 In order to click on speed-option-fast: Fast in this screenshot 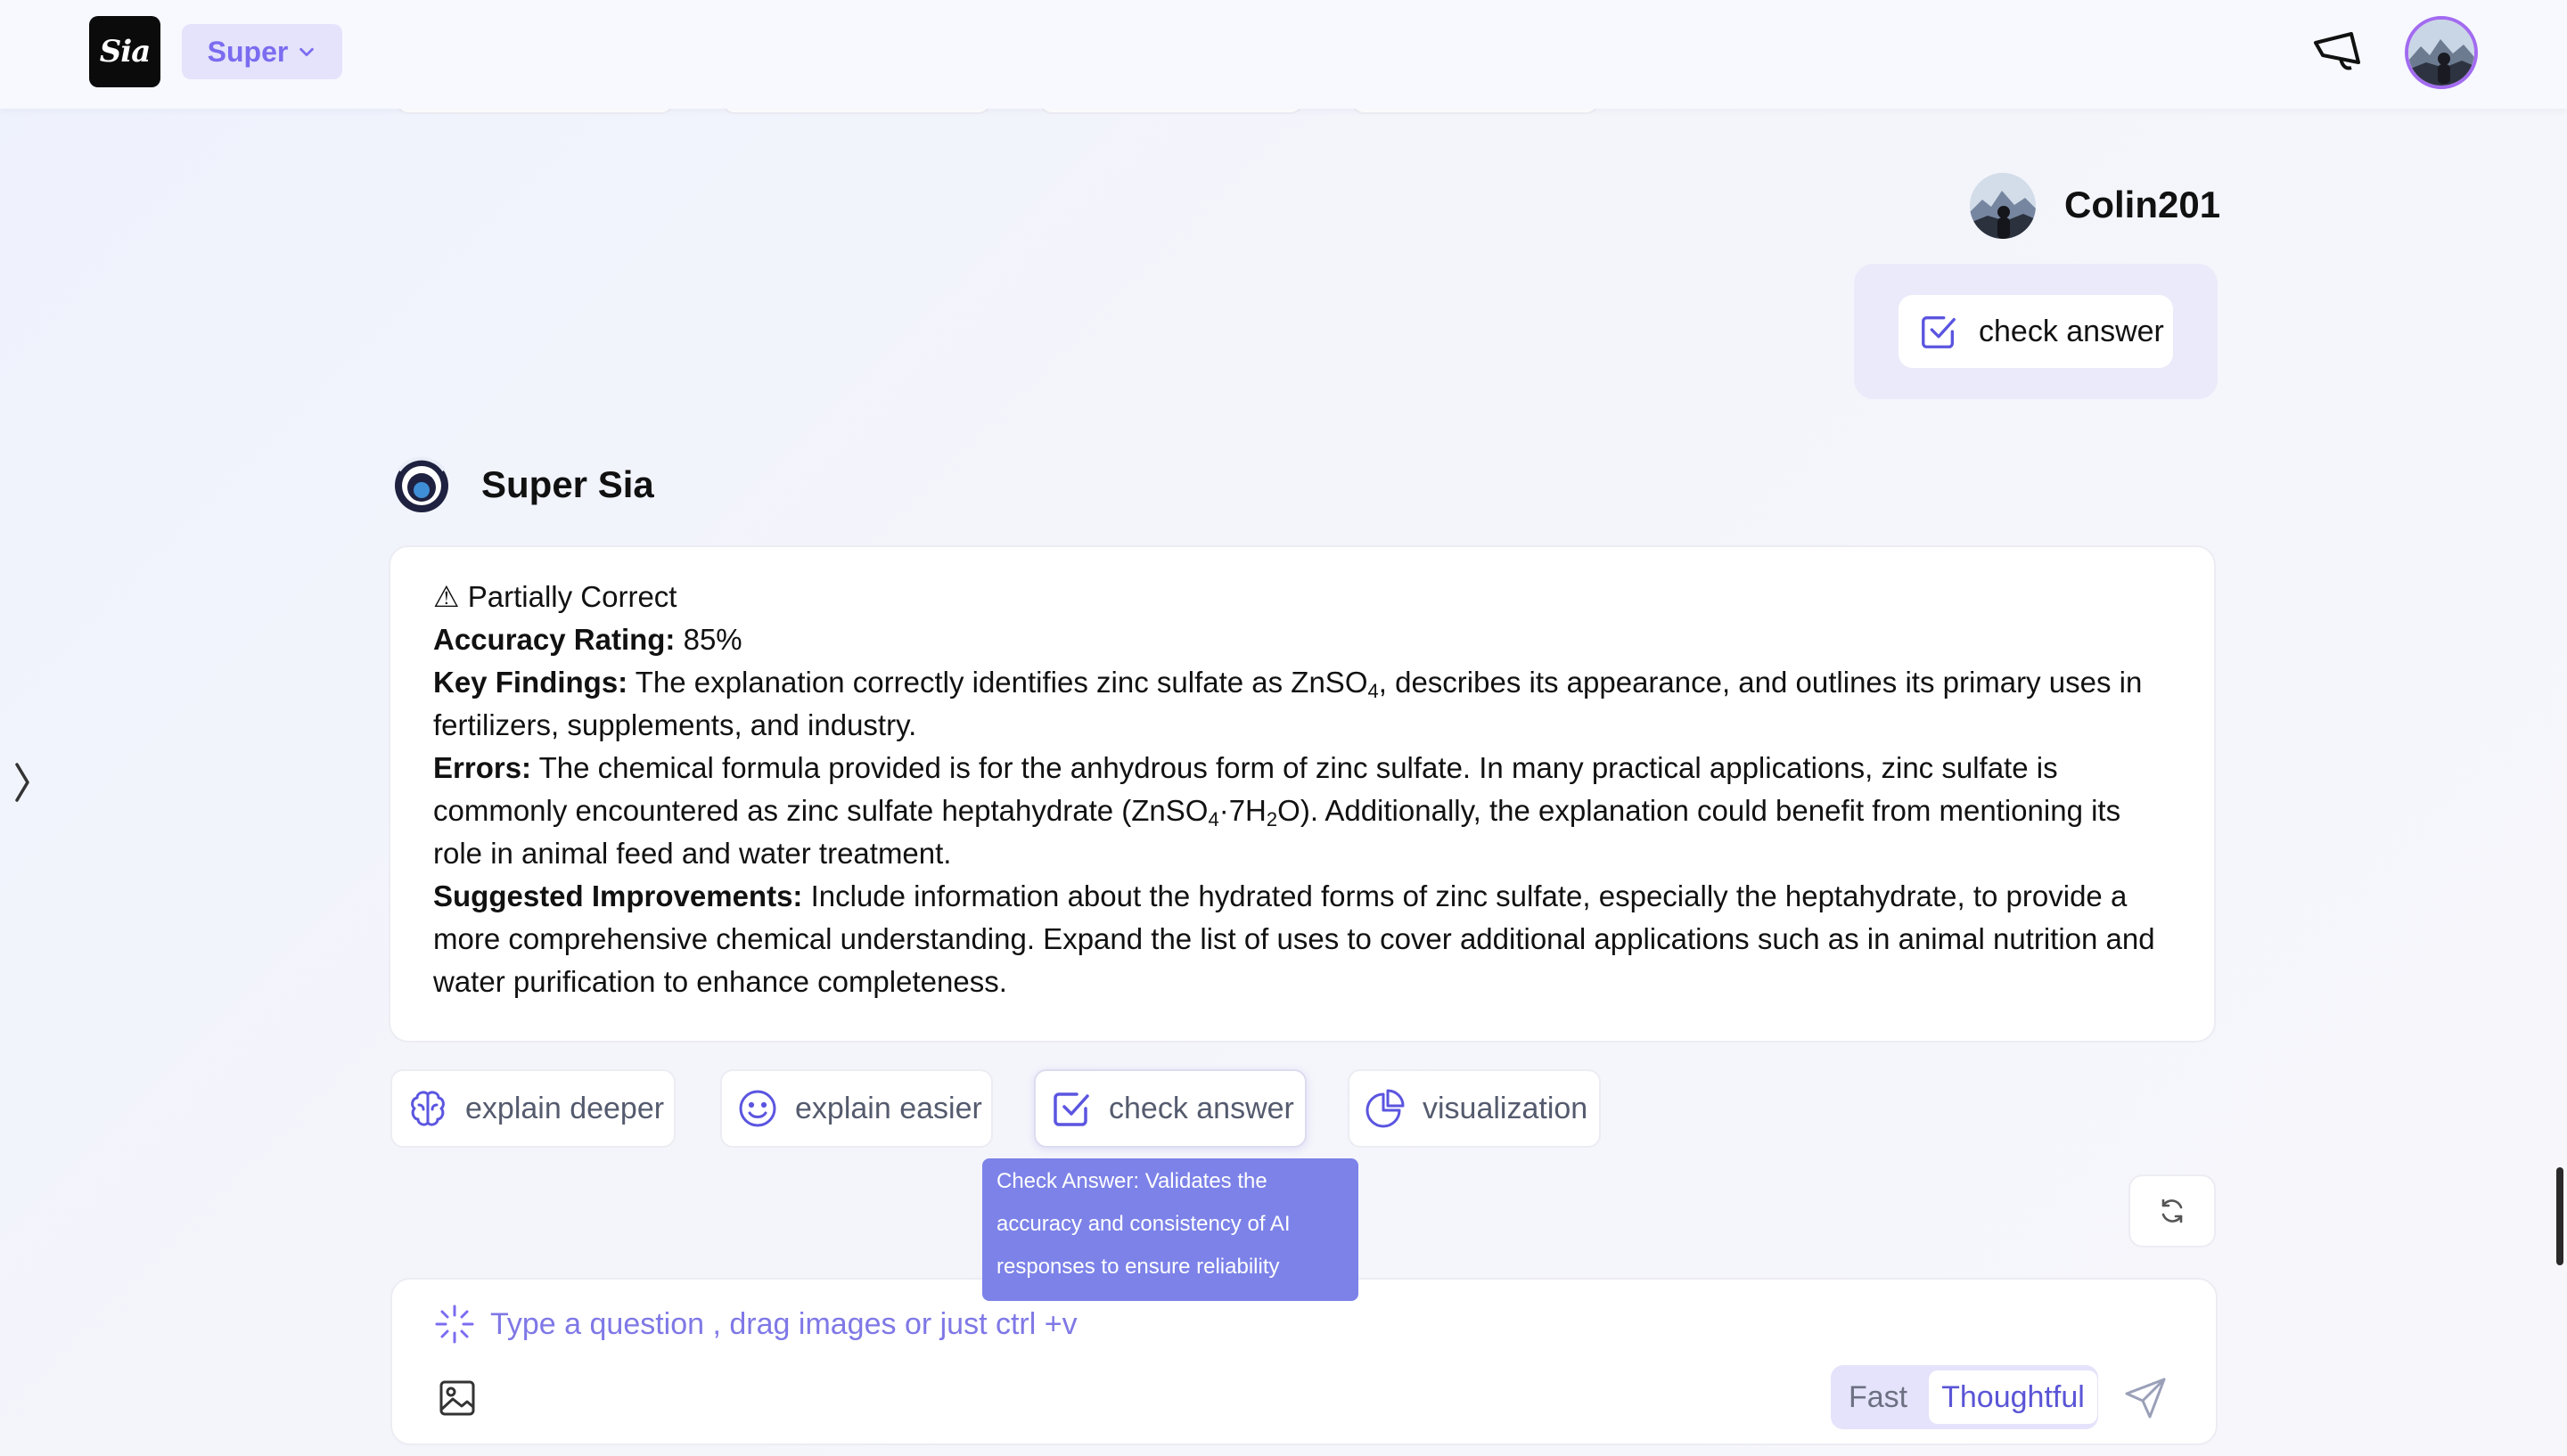, I will do `click(1878, 1397)`.